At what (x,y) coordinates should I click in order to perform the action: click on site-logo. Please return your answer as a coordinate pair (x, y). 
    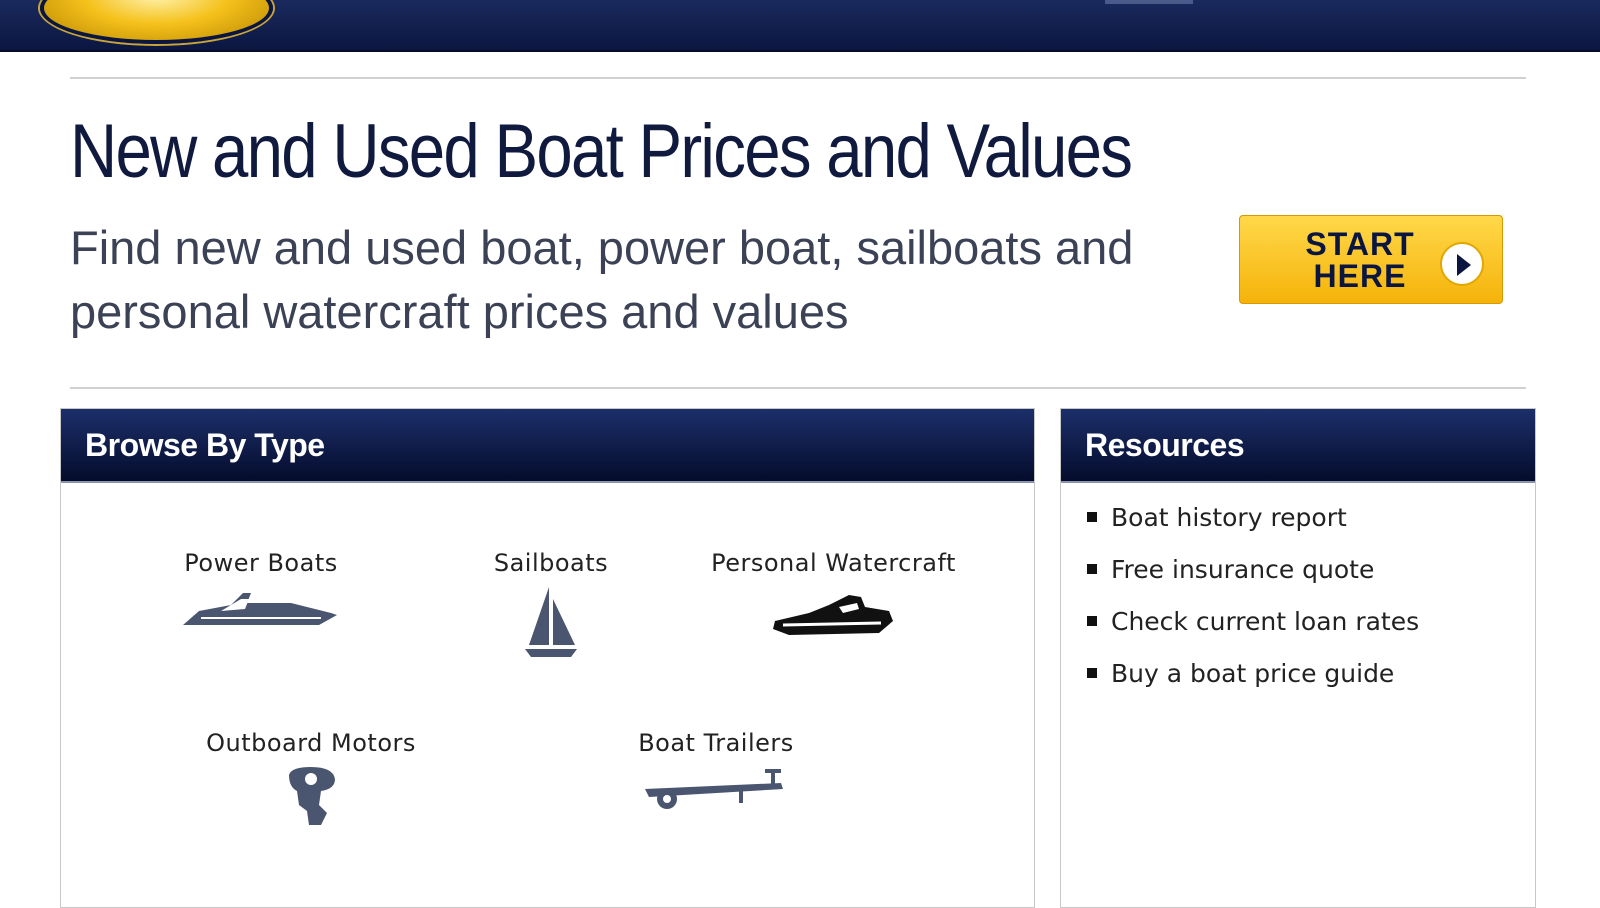
    Looking at the image, I should click on (156, 22).